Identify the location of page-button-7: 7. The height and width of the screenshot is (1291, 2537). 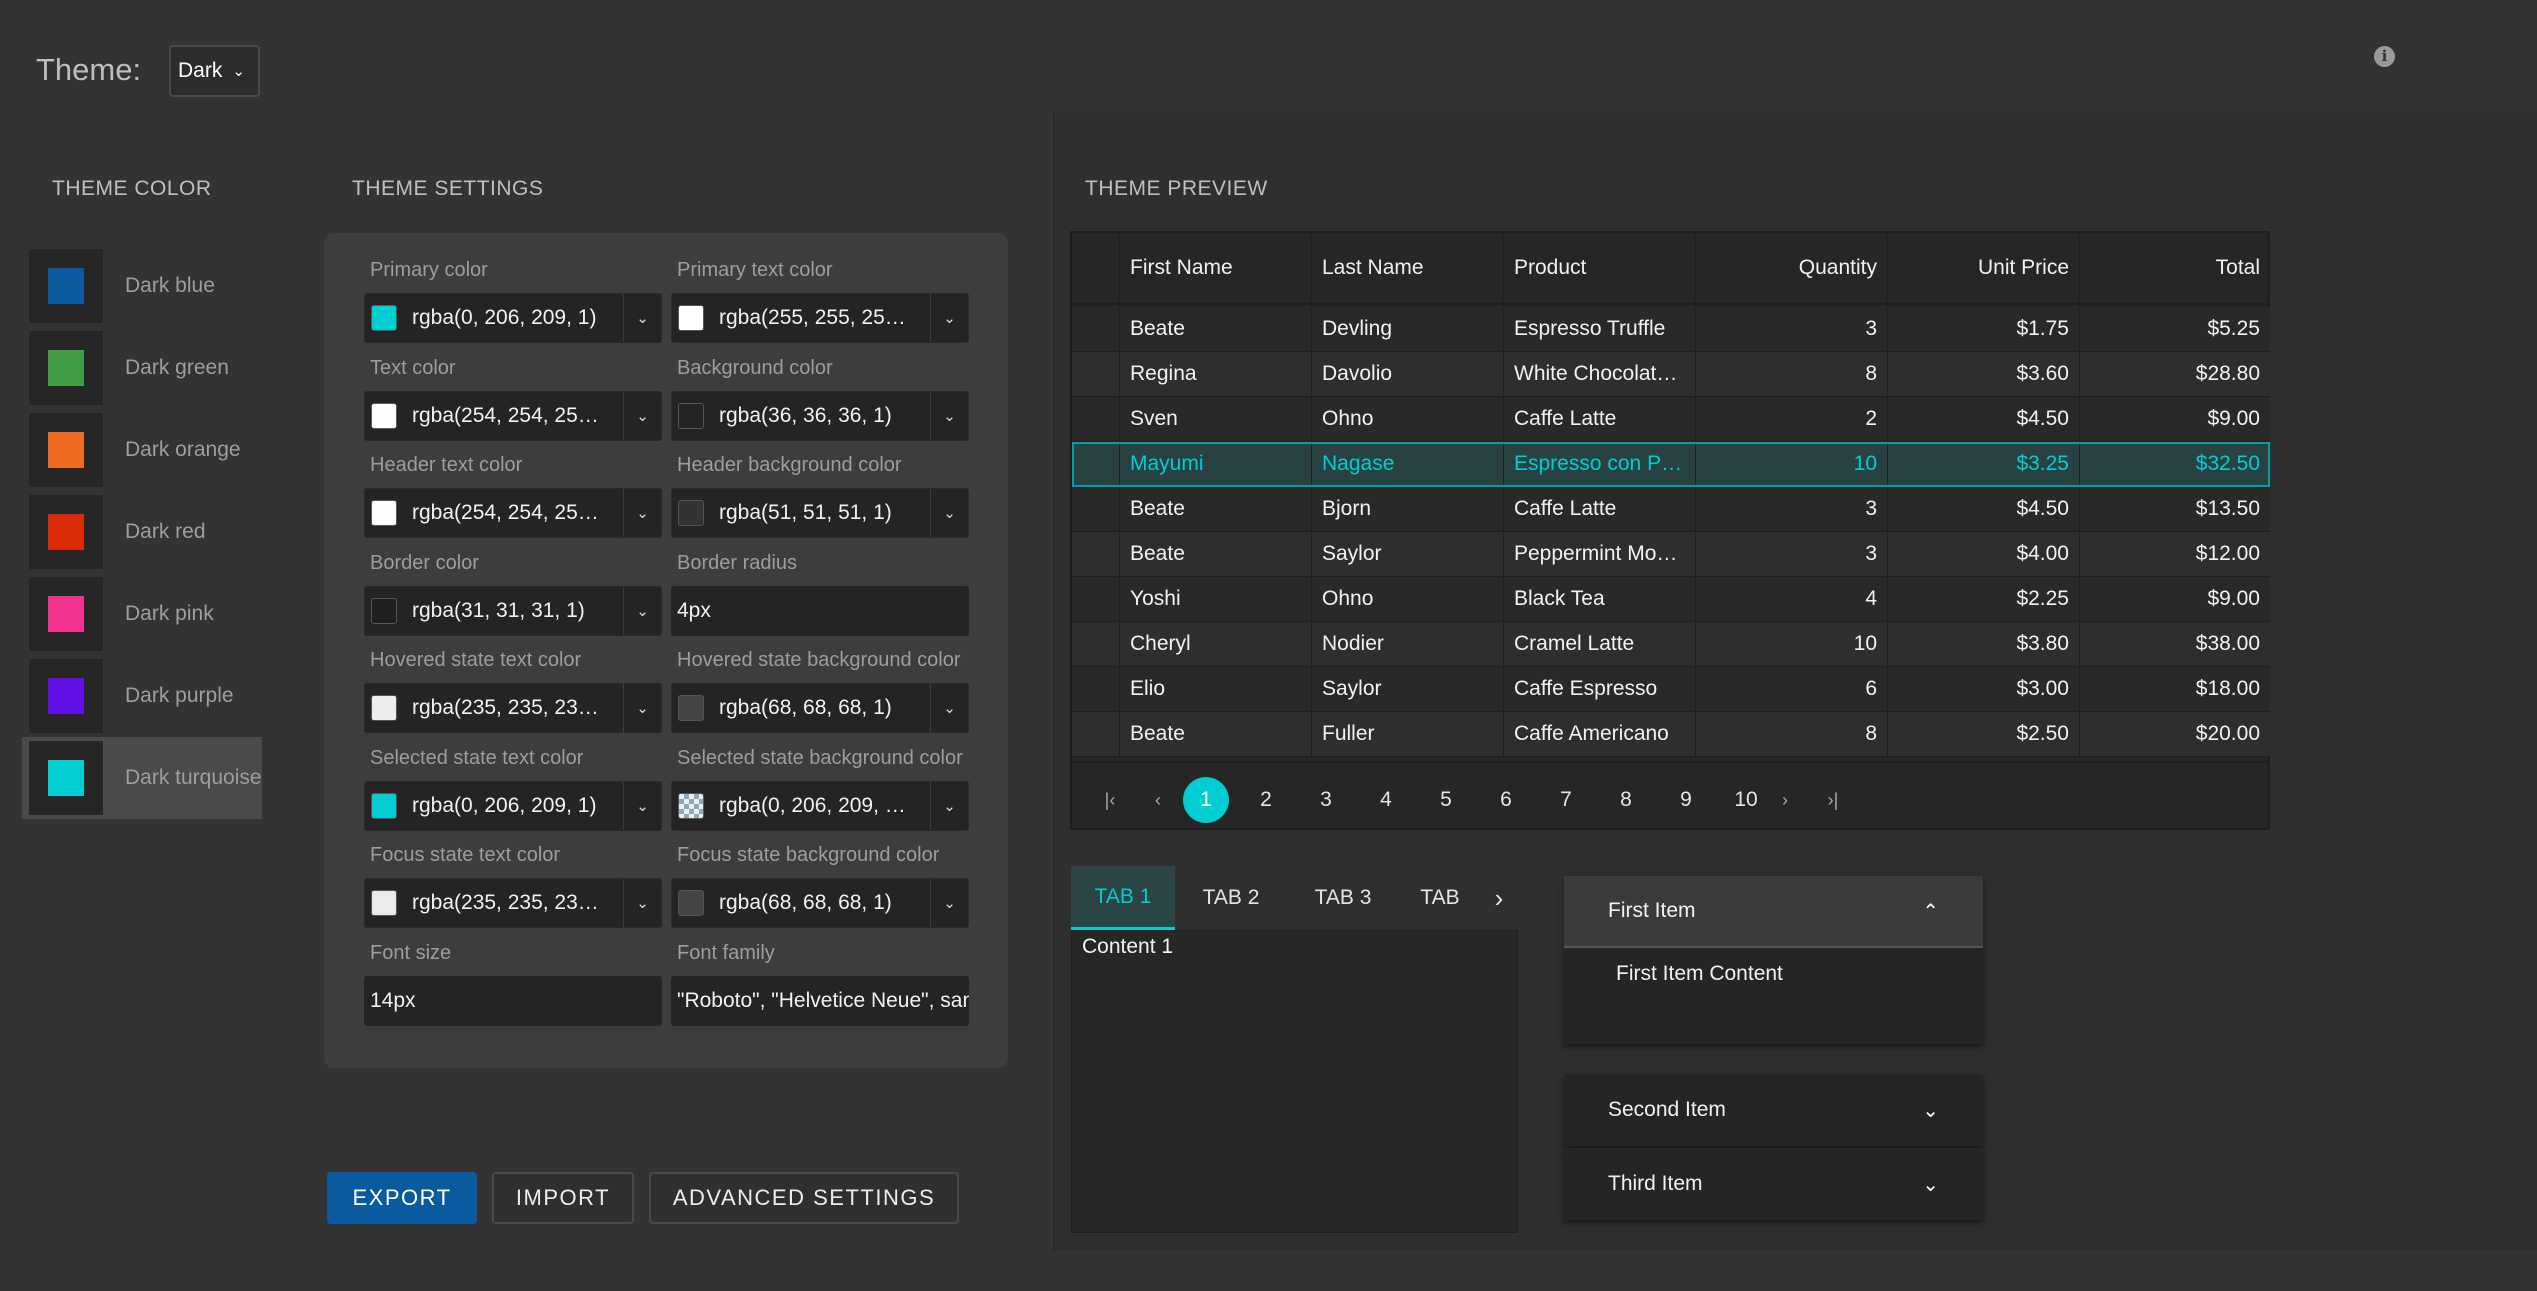
(1566, 800).